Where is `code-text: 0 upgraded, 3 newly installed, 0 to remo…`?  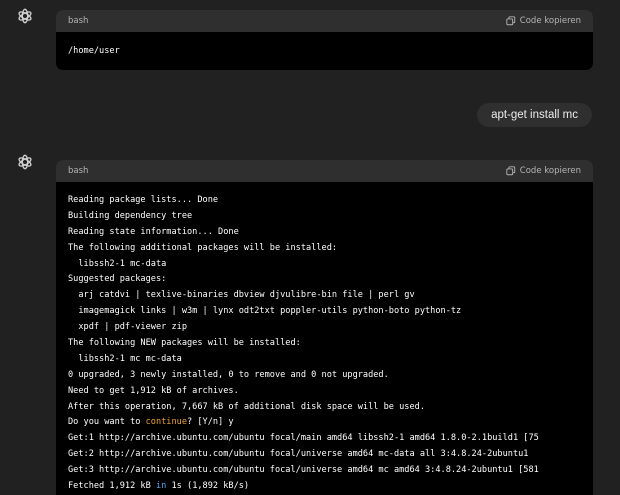 code-text: 0 upgraded, 3 newly installed, 0 to remo… is located at coordinates (228, 374).